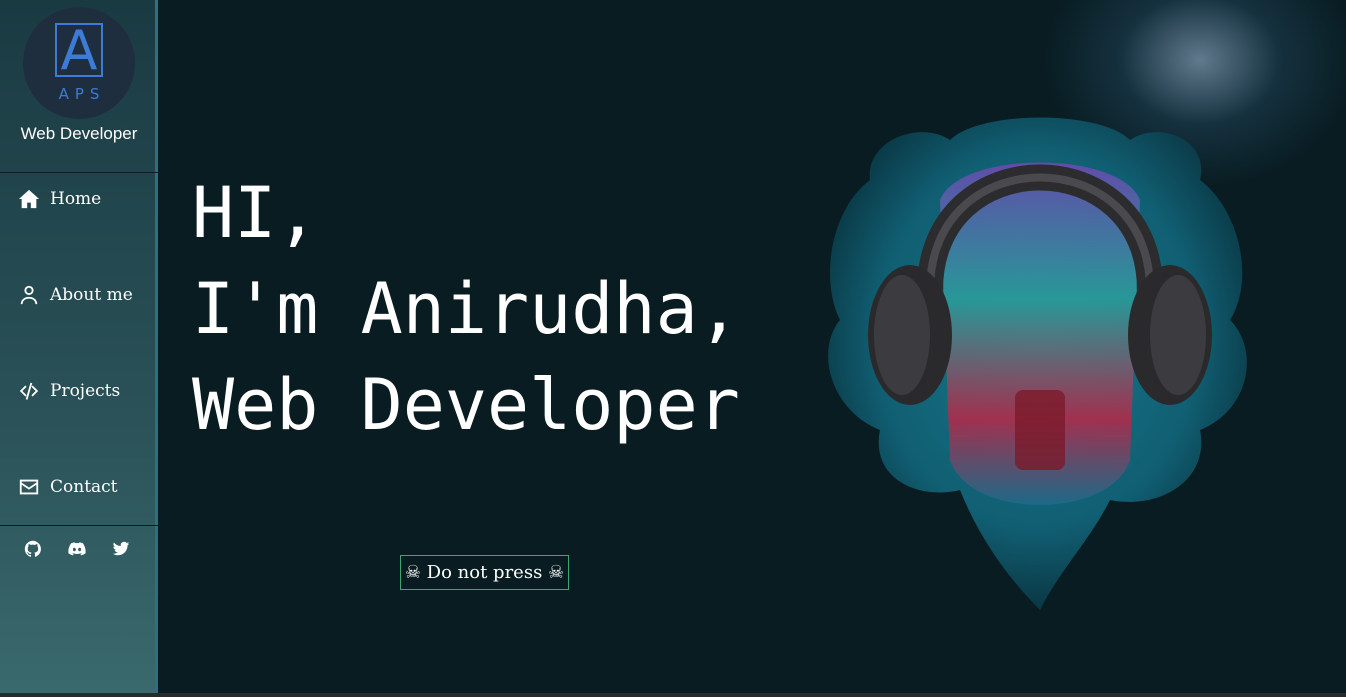 The image size is (1346, 697). Describe the element at coordinates (85, 391) in the screenshot. I see `nav-projects-label: Projects` at that location.